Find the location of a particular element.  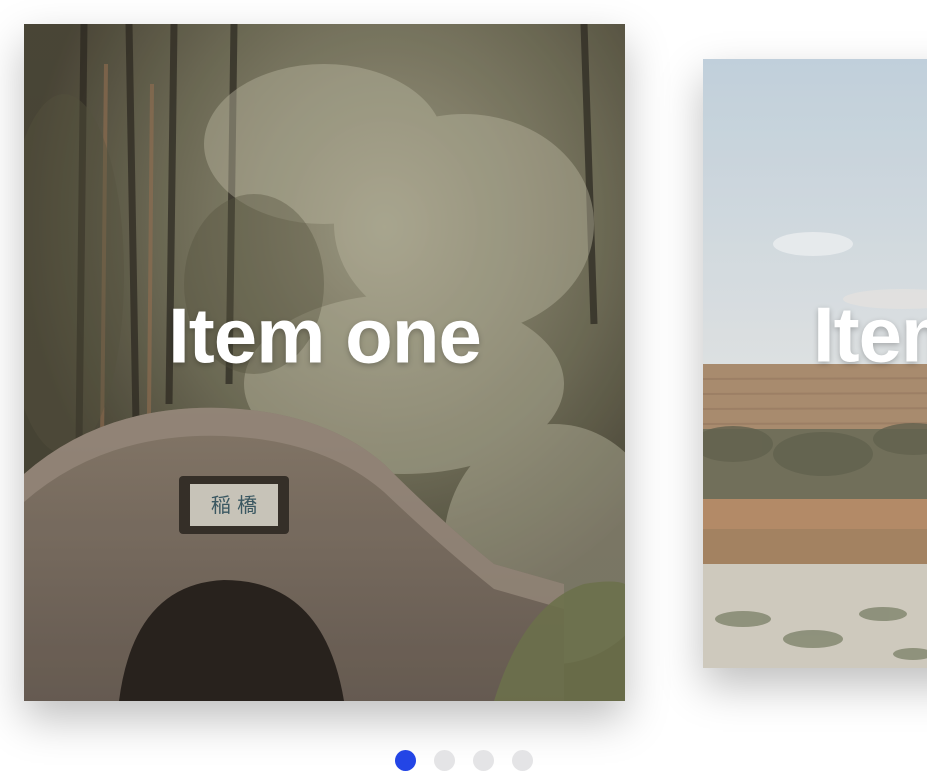

carousel-pagination is located at coordinates (463, 760).